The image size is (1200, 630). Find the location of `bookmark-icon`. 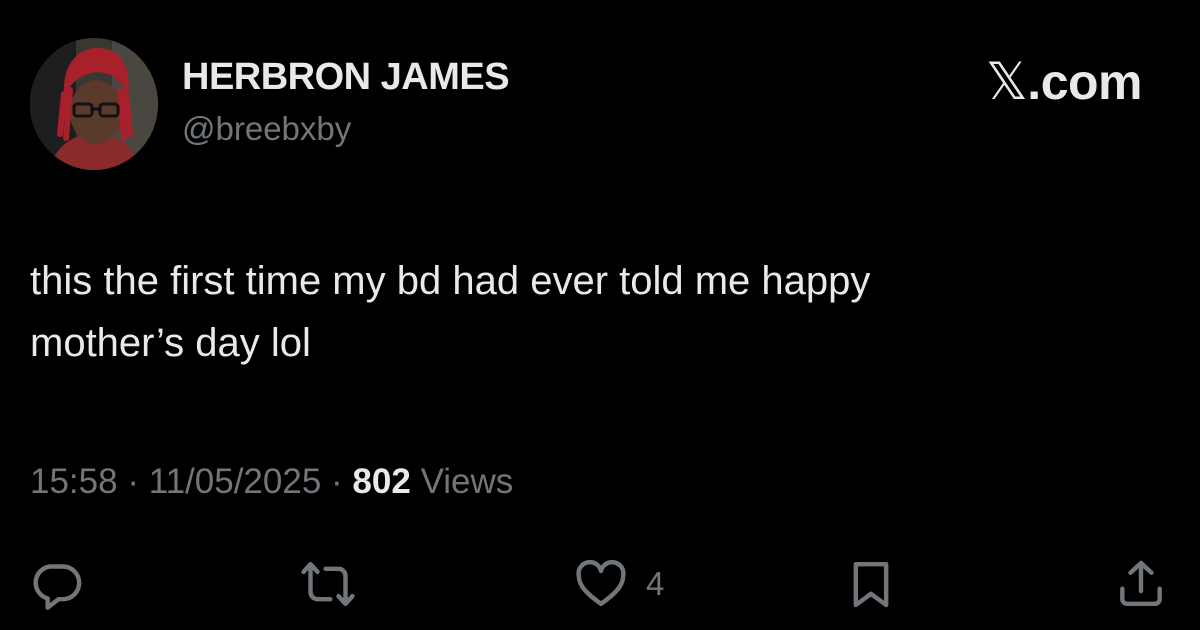

bookmark-icon is located at coordinates (871, 584).